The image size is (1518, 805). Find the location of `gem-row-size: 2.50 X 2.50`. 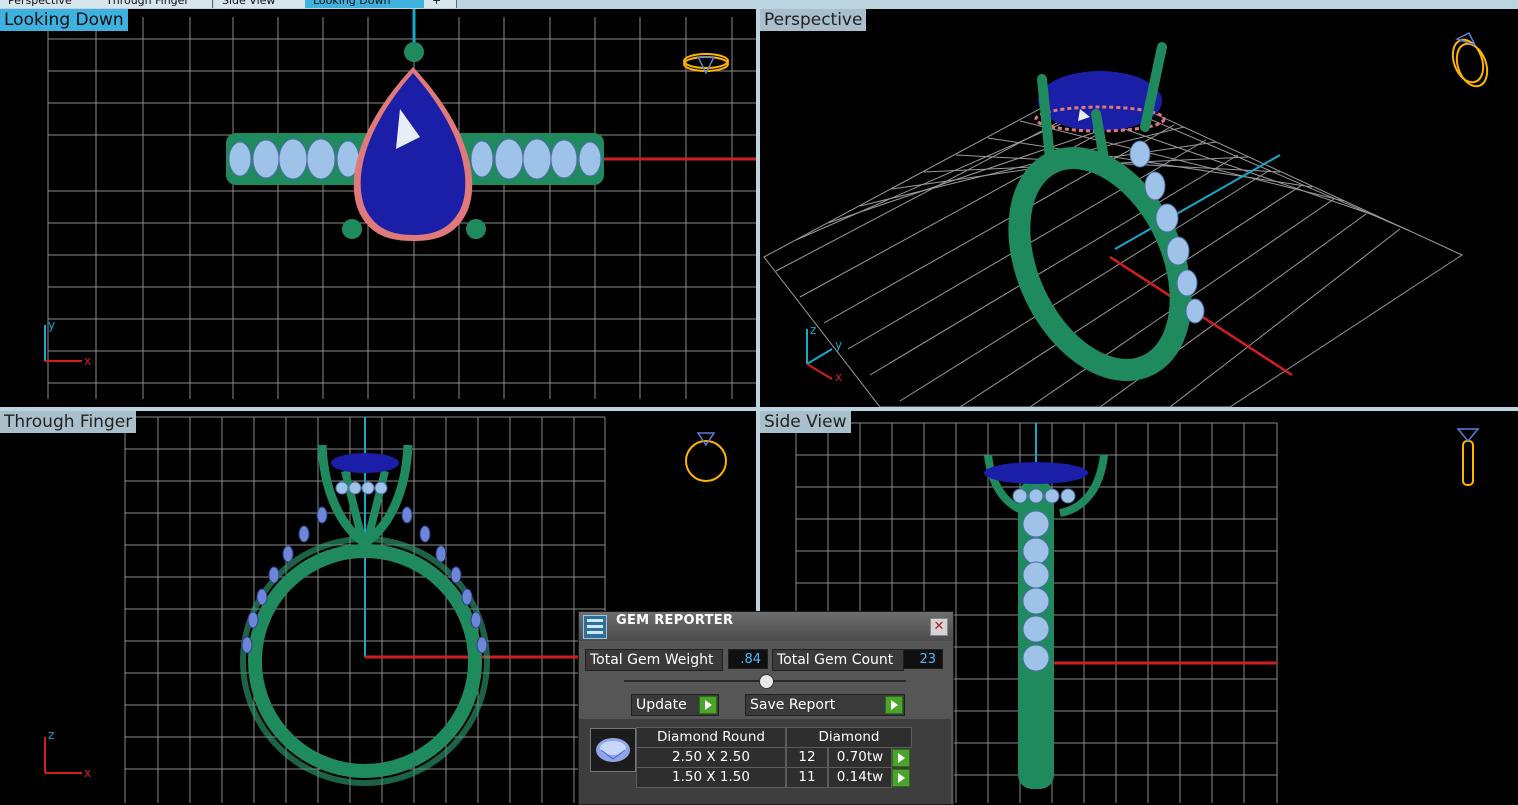

gem-row-size: 2.50 X 2.50 is located at coordinates (711, 757).